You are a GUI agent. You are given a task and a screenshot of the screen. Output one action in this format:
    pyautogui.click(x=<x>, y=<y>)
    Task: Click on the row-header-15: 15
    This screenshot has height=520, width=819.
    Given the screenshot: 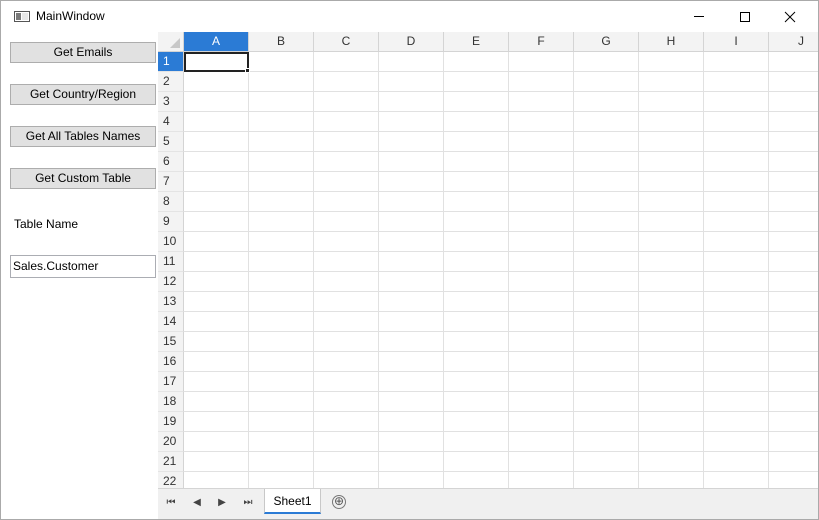 What is the action you would take?
    pyautogui.click(x=171, y=342)
    